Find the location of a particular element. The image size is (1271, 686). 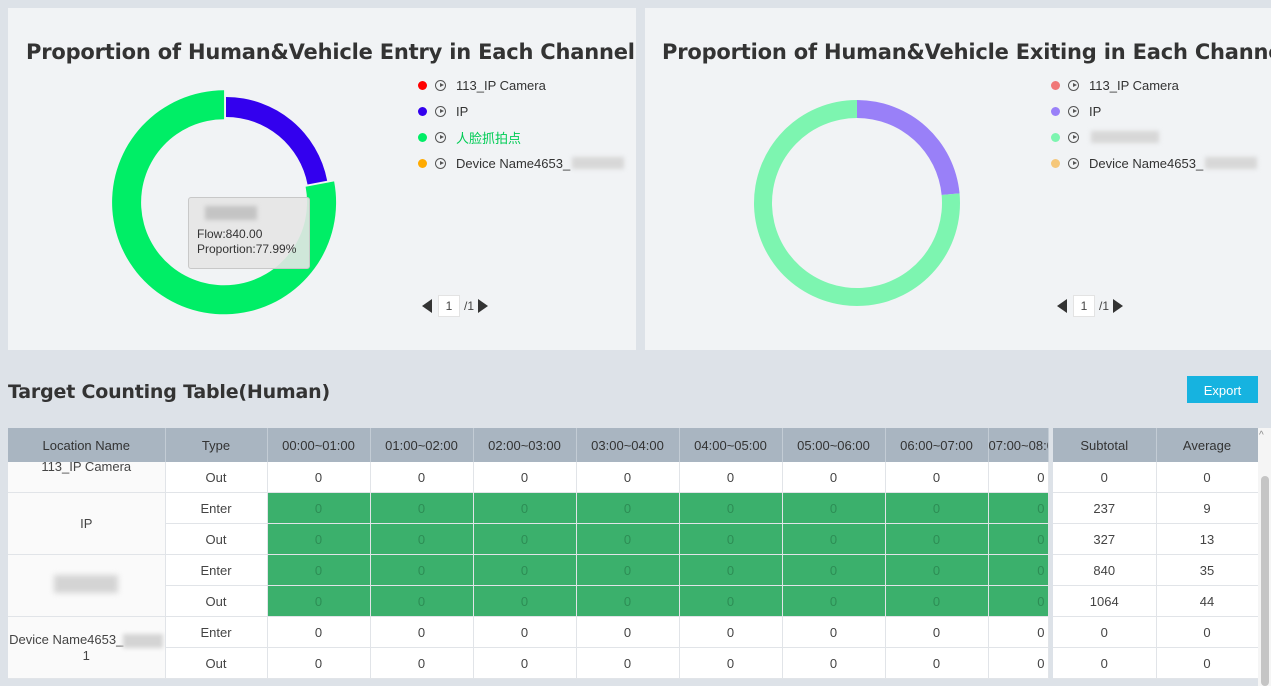

column-header: 06:00~07:00 is located at coordinates (937, 445).